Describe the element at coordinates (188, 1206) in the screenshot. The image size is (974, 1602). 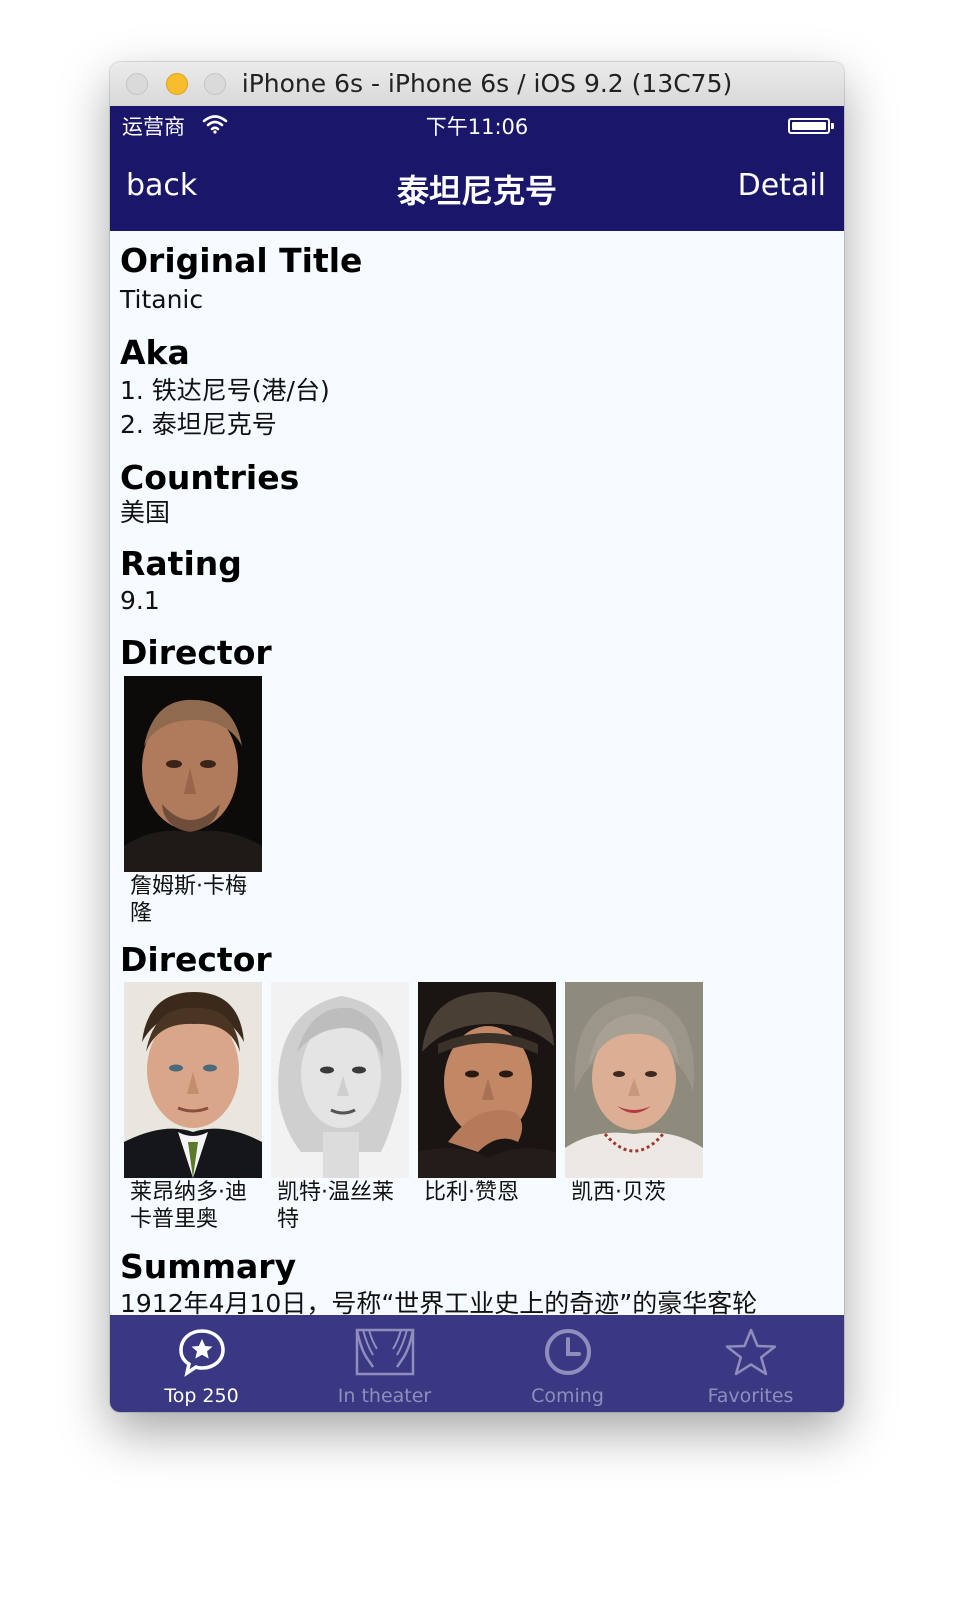
I see `cast-name: 莱昂纳多·迪卡普里奥` at that location.